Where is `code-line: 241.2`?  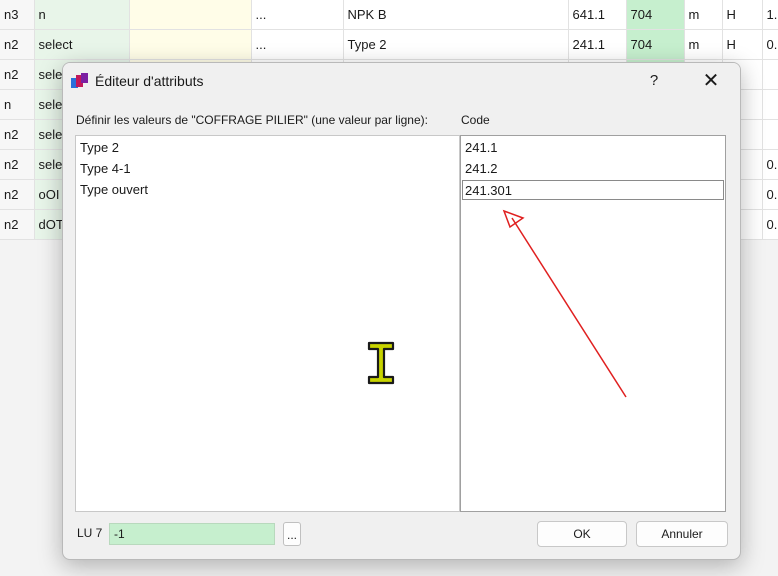 code-line: 241.2 is located at coordinates (481, 168).